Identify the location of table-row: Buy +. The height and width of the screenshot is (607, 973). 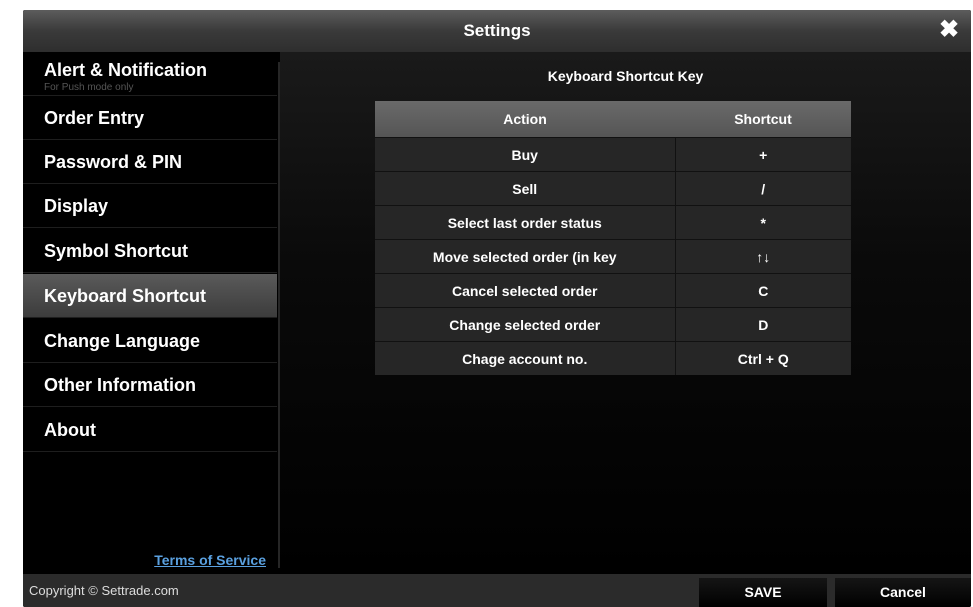
(613, 154).